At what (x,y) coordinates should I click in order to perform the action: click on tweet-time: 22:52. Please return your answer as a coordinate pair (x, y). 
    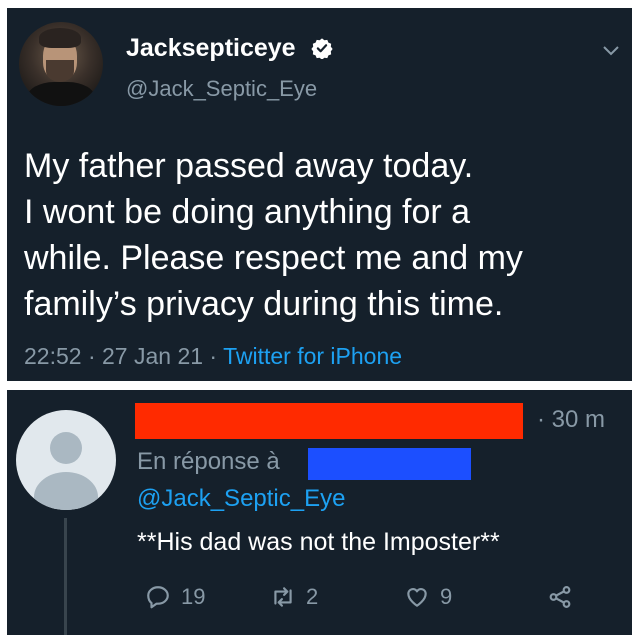
    Looking at the image, I should click on (53, 356).